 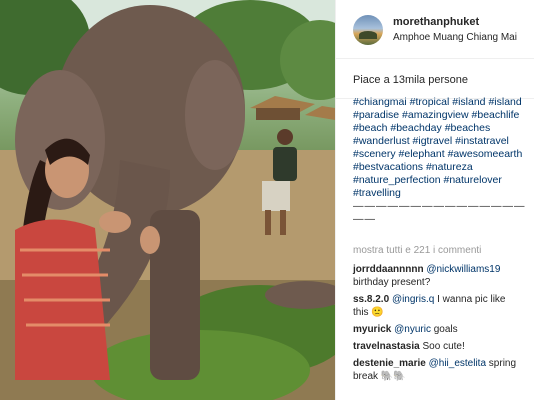 What do you see at coordinates (381, 141) in the screenshot?
I see `hashtag: #wanderlust` at bounding box center [381, 141].